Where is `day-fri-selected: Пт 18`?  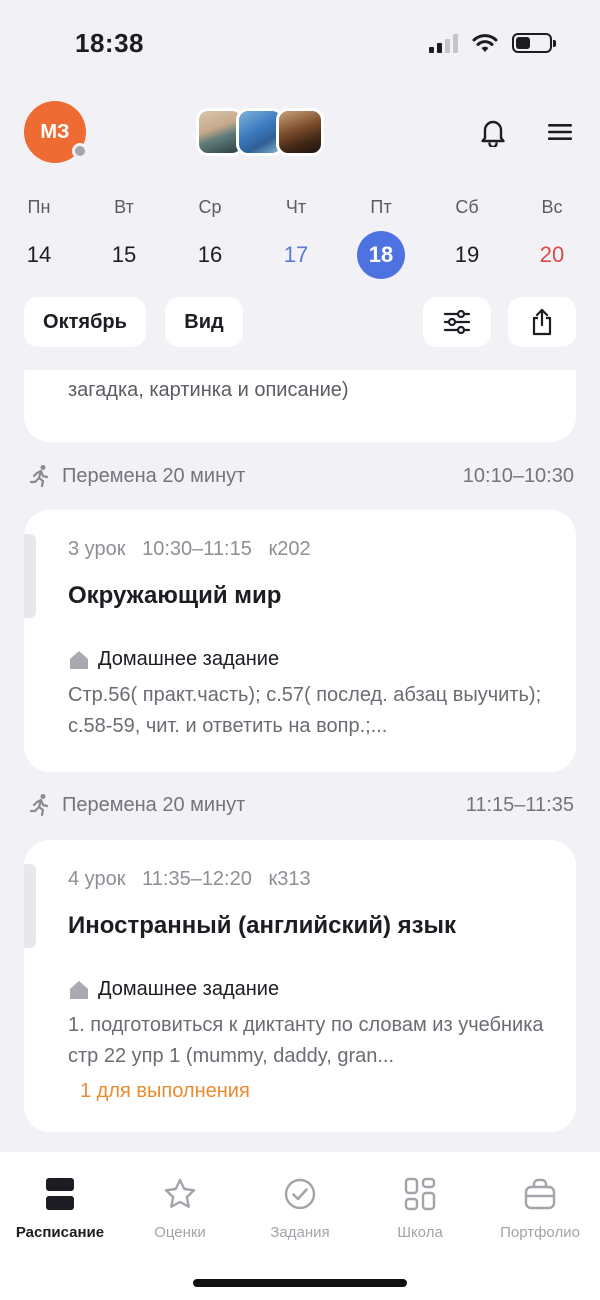
day-fri-selected: Пт 18 is located at coordinates (381, 237).